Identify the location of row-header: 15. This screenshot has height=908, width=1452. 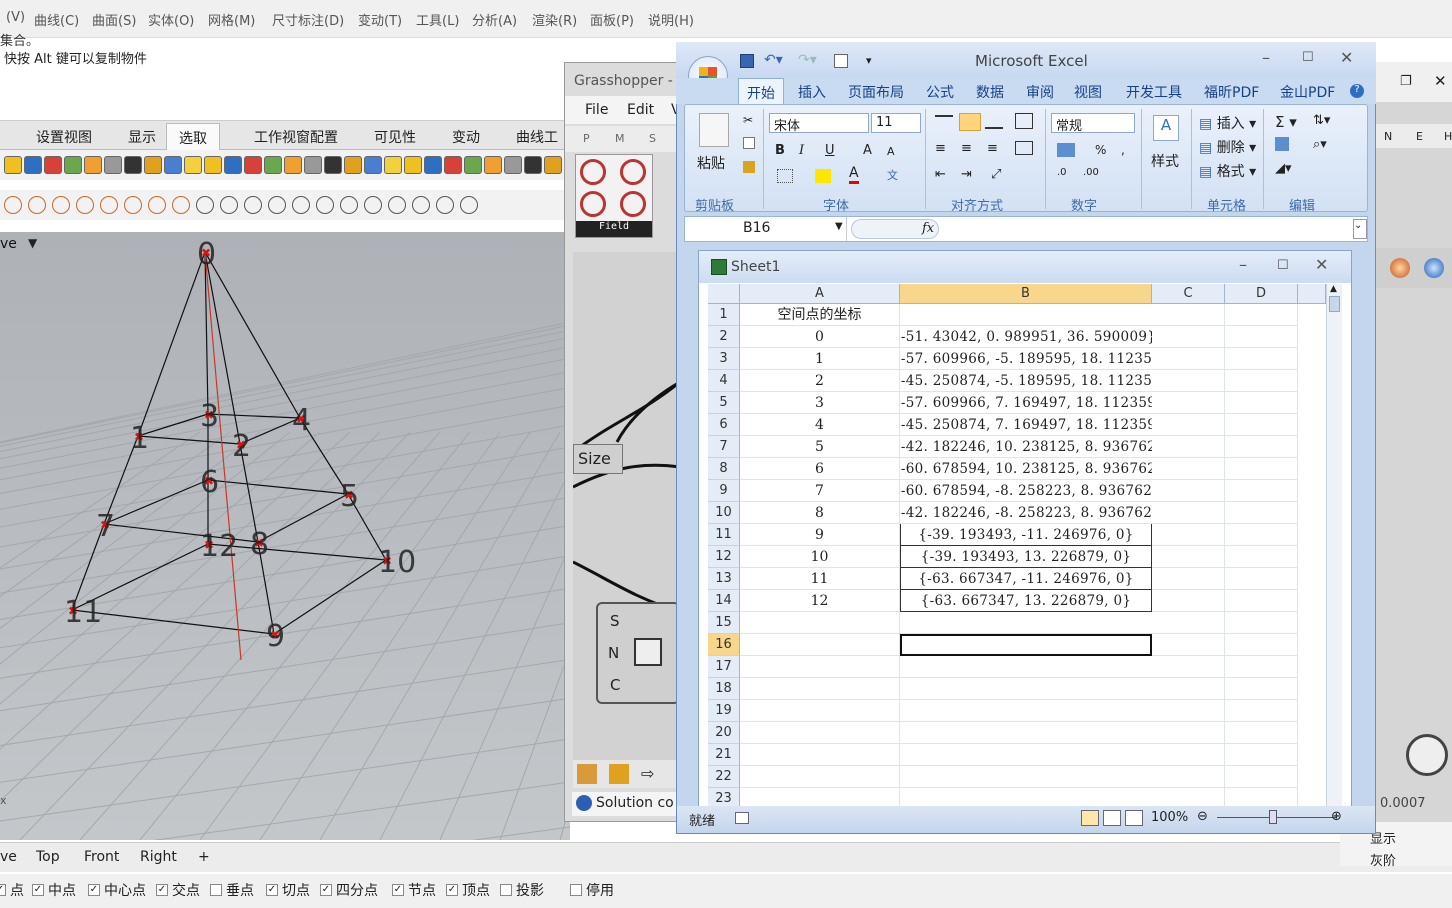
(724, 623).